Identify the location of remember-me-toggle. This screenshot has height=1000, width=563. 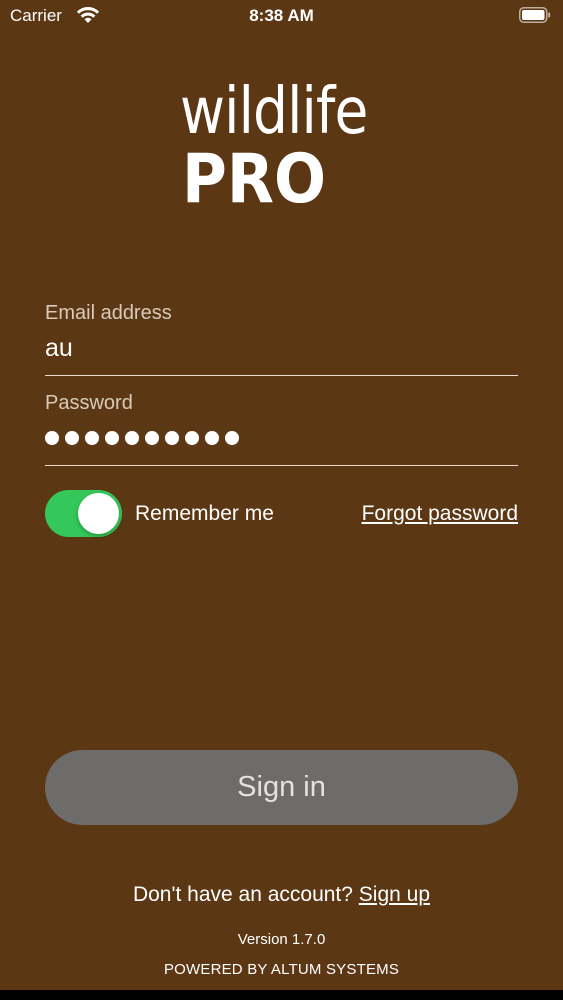
(83, 513).